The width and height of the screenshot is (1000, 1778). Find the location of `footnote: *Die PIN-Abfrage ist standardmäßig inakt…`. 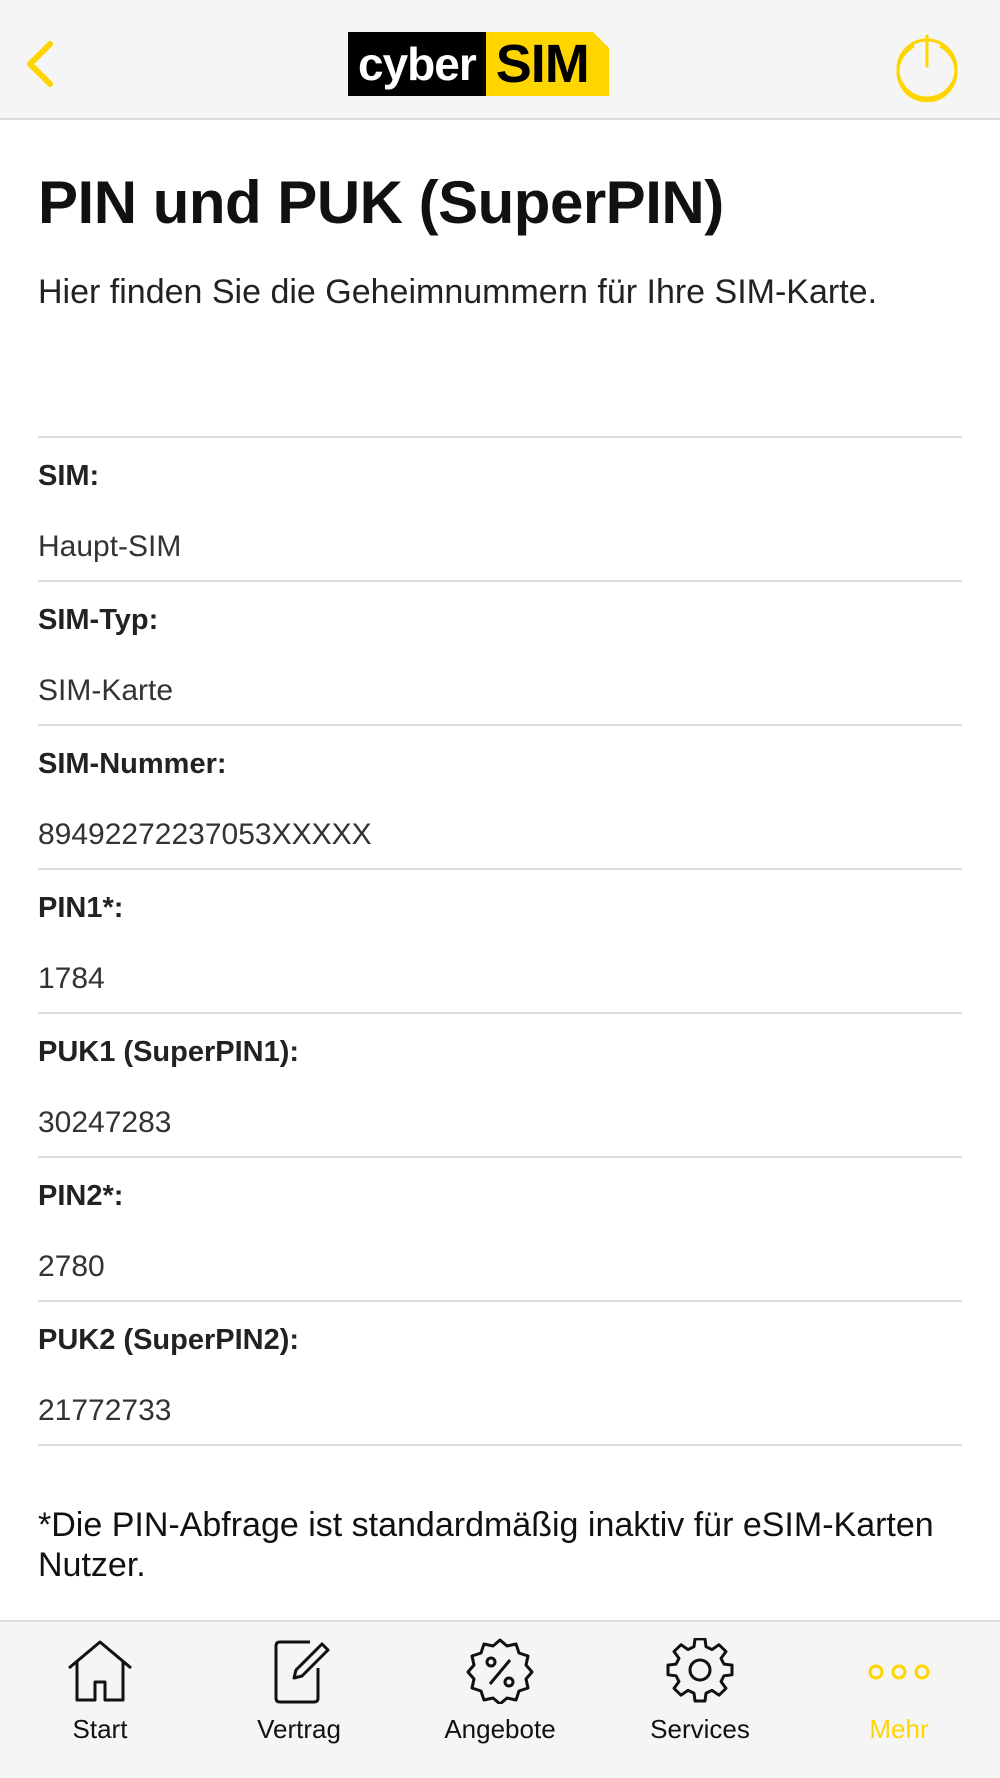

footnote: *Die PIN-Abfrage ist standardmäßig inakt… is located at coordinates (486, 1545).